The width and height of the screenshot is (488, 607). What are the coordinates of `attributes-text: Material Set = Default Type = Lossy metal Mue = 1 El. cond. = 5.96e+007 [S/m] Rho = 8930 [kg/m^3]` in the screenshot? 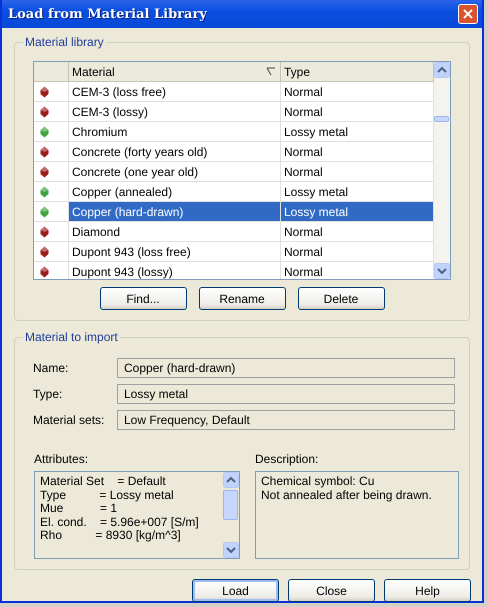 It's located at (119, 508).